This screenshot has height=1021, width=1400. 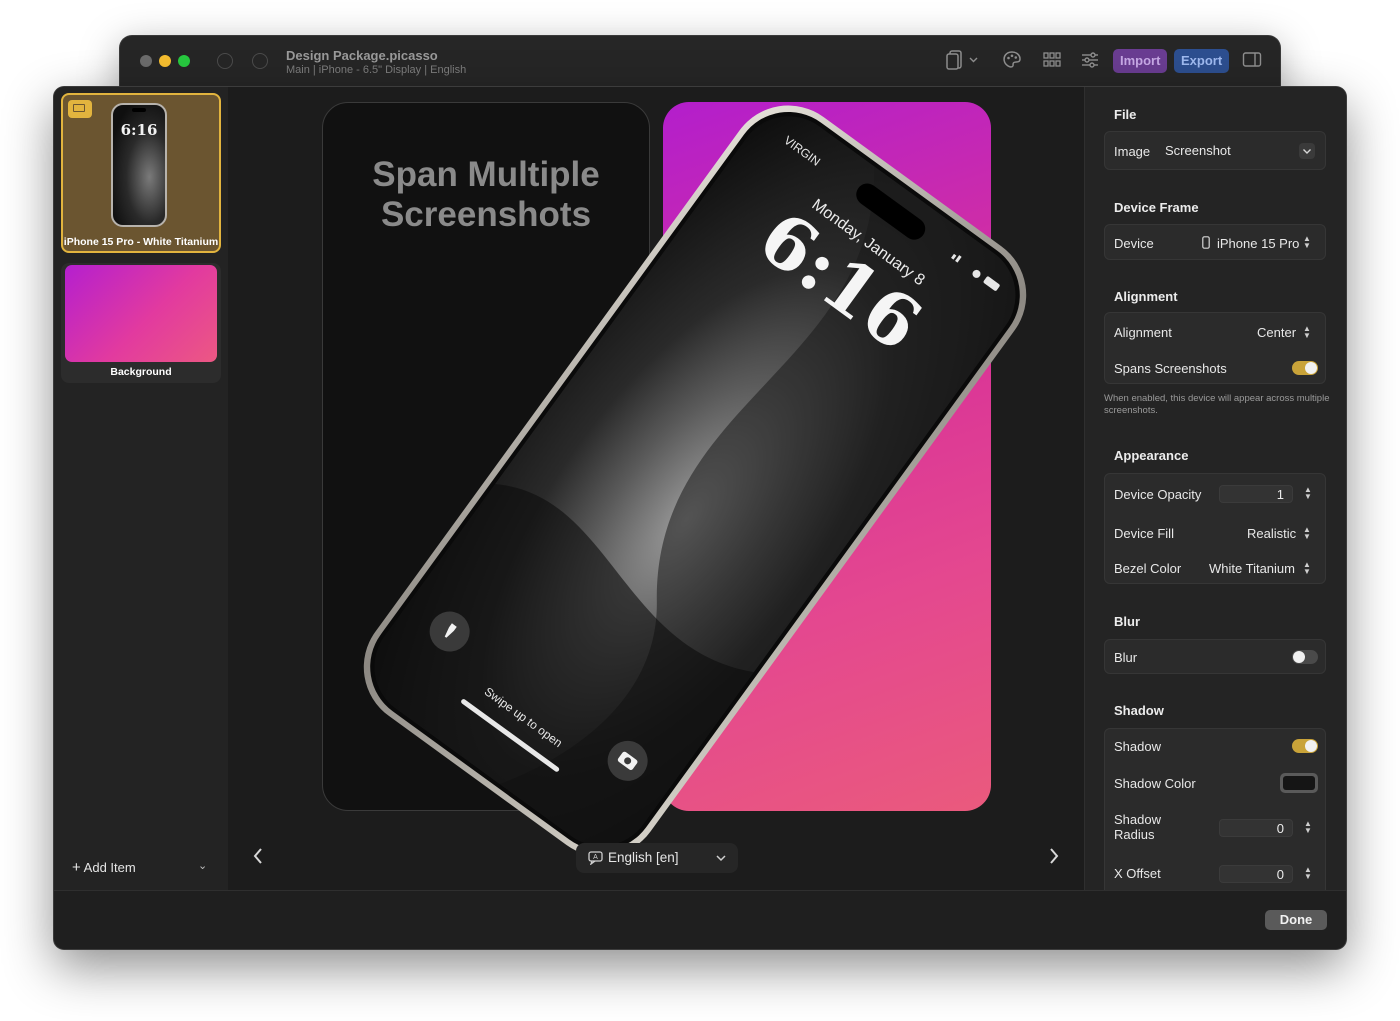 What do you see at coordinates (1139, 710) in the screenshot?
I see `section-title-shadow: Shadow` at bounding box center [1139, 710].